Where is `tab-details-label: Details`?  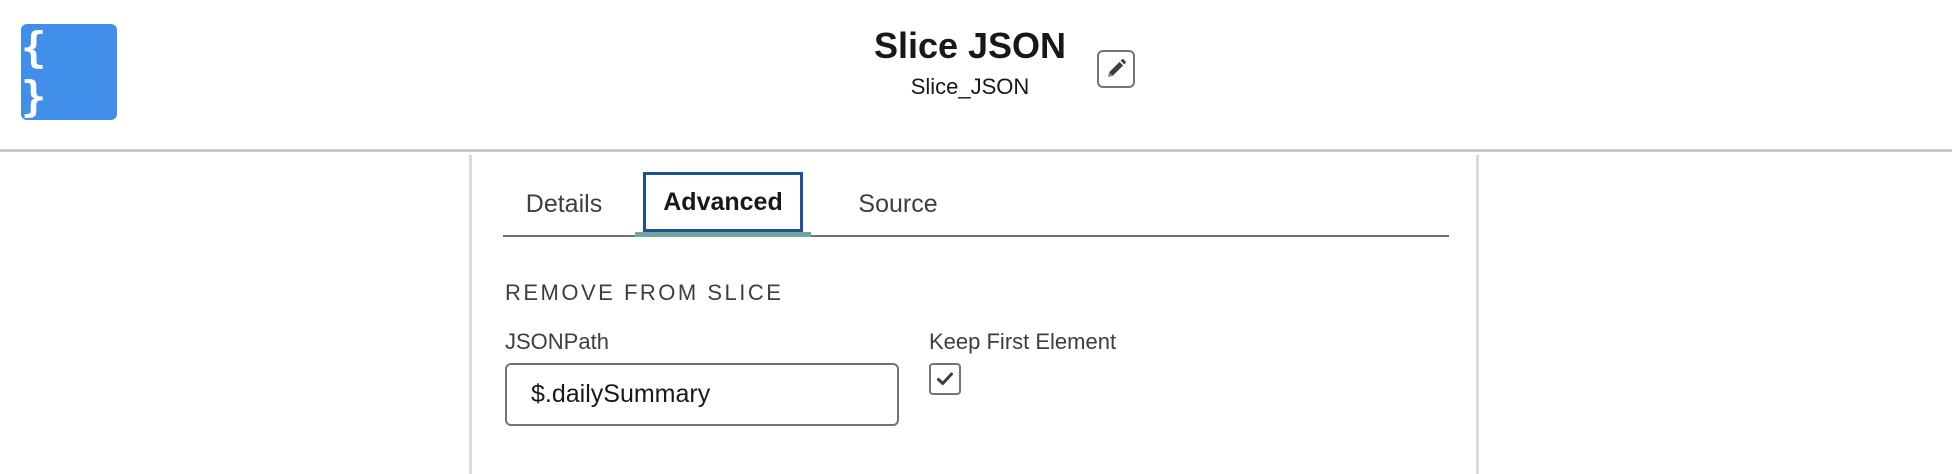 tab-details-label: Details is located at coordinates (564, 204).